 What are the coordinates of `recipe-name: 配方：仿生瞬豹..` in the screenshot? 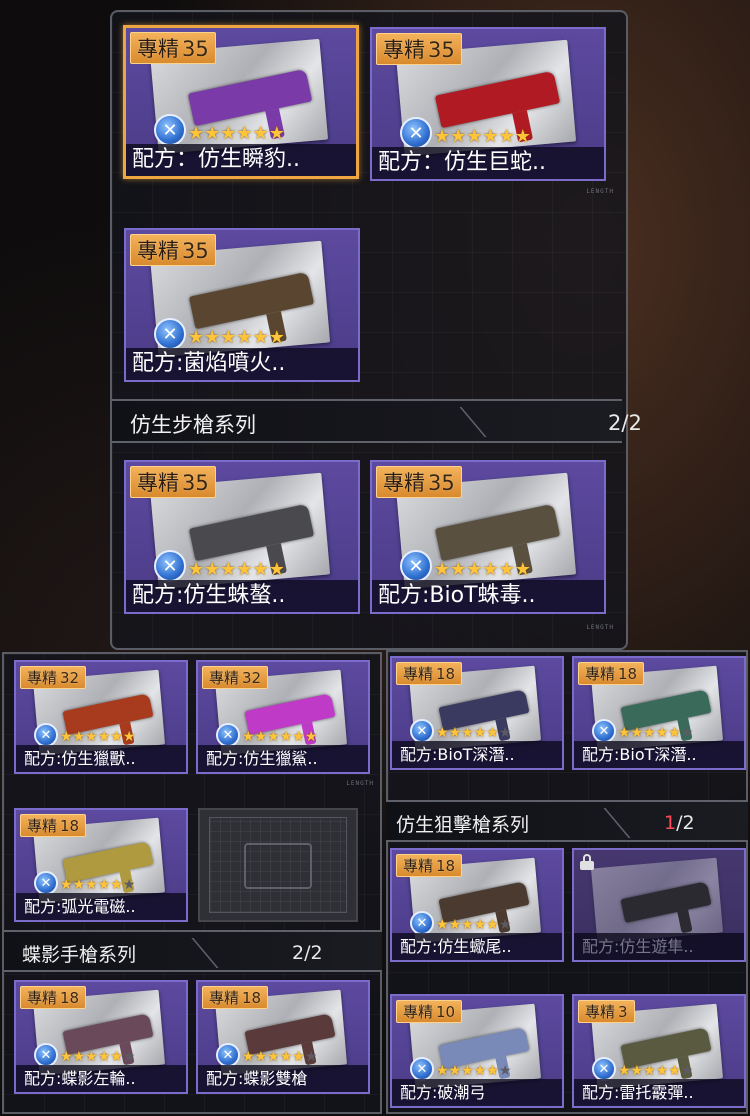 It's located at (241, 160).